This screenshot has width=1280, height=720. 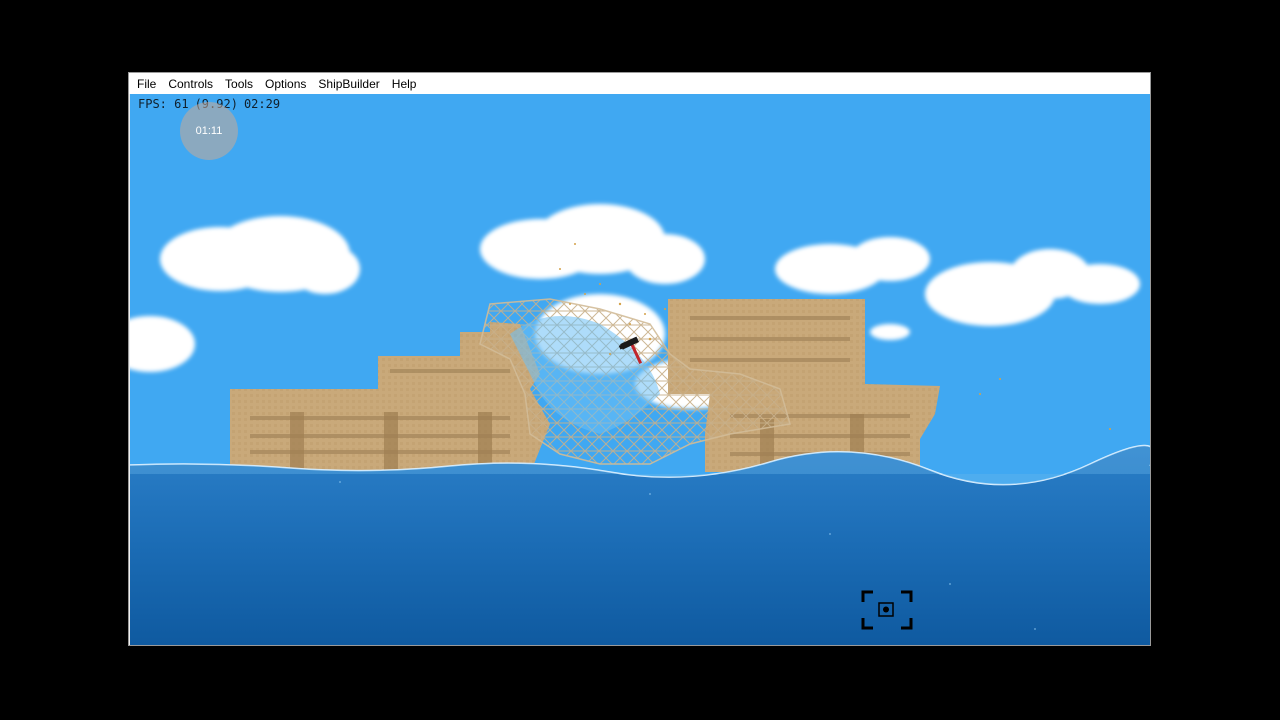 What do you see at coordinates (163, 104) in the screenshot?
I see `fps-readout: FPS: 61` at bounding box center [163, 104].